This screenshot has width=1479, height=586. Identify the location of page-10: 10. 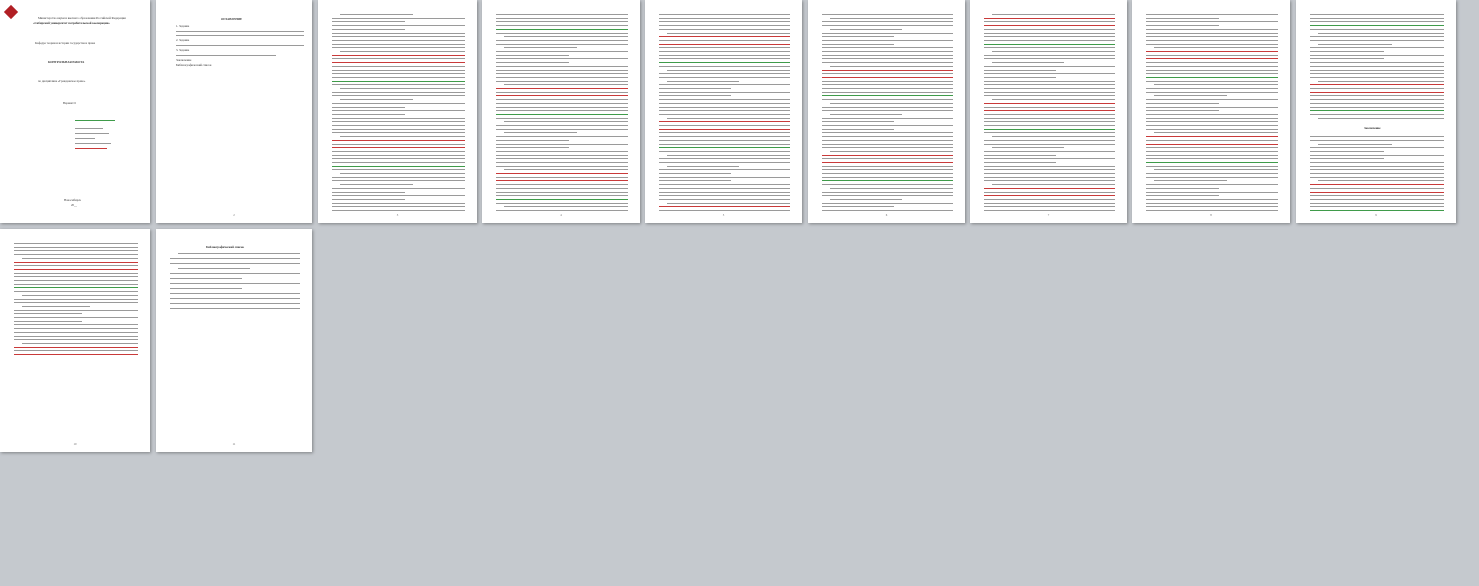
(75, 340).